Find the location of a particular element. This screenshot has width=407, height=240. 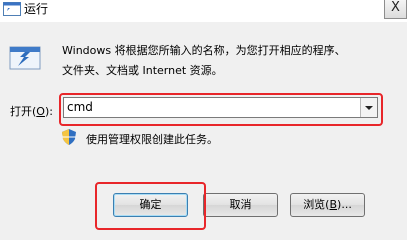

run-program-icon is located at coordinates (25, 58).